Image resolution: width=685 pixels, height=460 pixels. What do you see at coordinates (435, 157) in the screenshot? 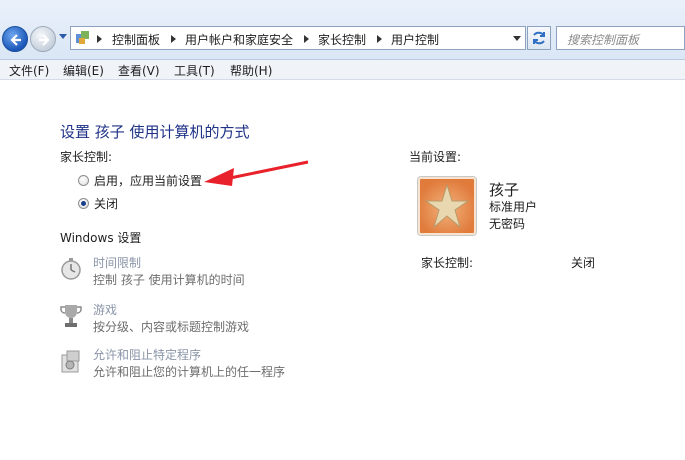
I see `current-settings-label: 当前设置:` at bounding box center [435, 157].